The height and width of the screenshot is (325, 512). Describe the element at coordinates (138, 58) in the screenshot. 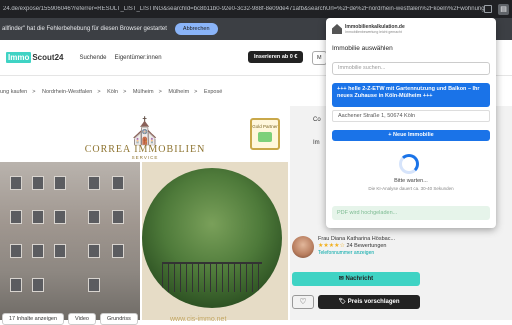

I see `nav-eigentuemer: Eigentümer:innen` at that location.